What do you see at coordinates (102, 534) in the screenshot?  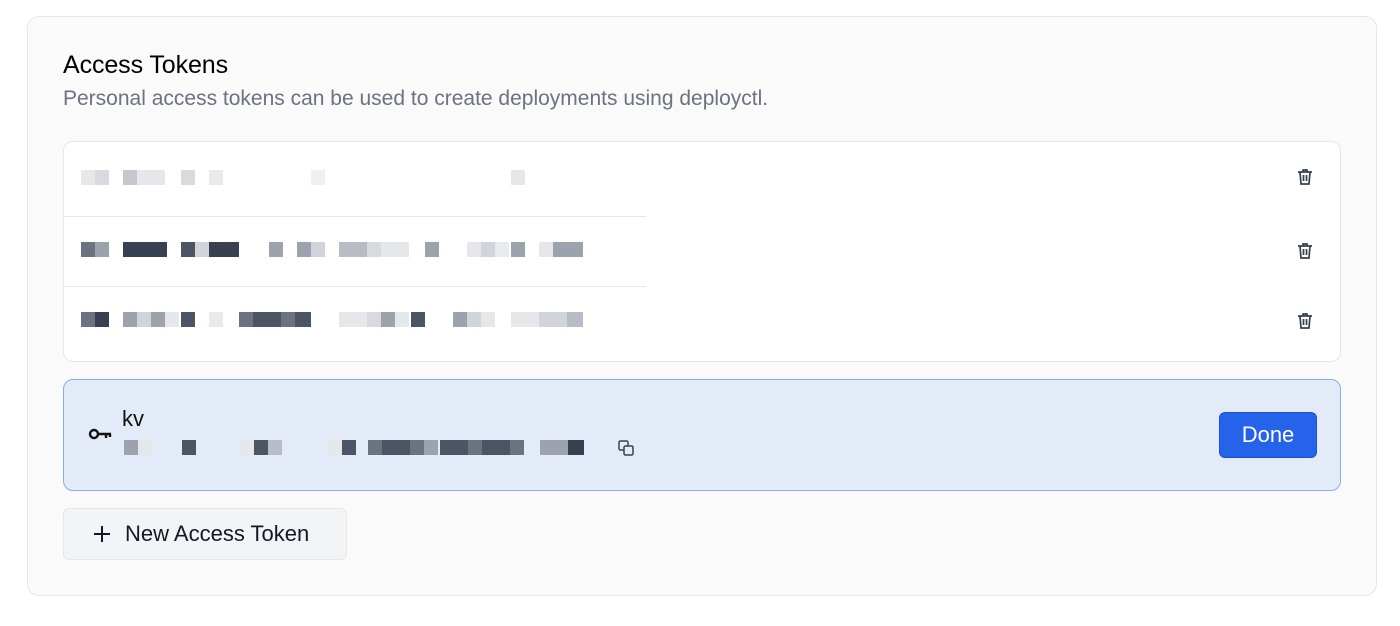 I see `plus-icon` at bounding box center [102, 534].